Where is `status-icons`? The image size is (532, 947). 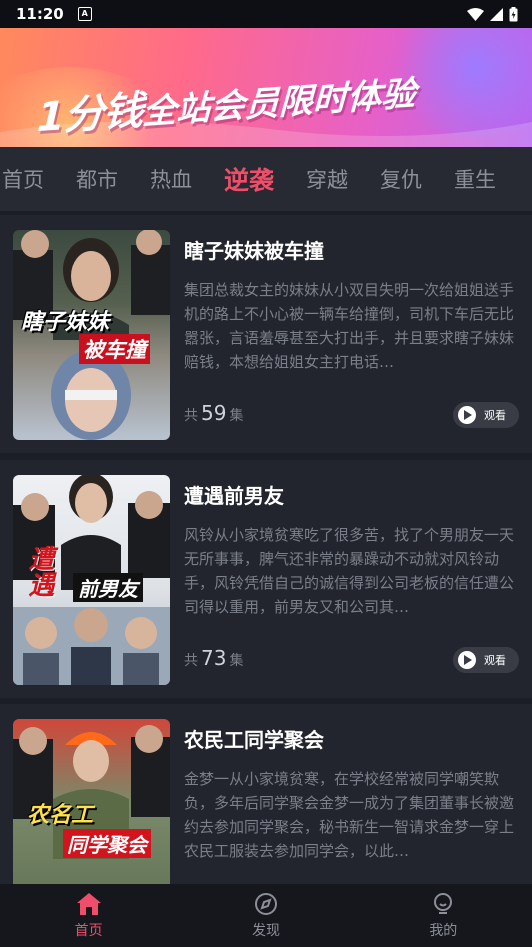
status-icons is located at coordinates (492, 14).